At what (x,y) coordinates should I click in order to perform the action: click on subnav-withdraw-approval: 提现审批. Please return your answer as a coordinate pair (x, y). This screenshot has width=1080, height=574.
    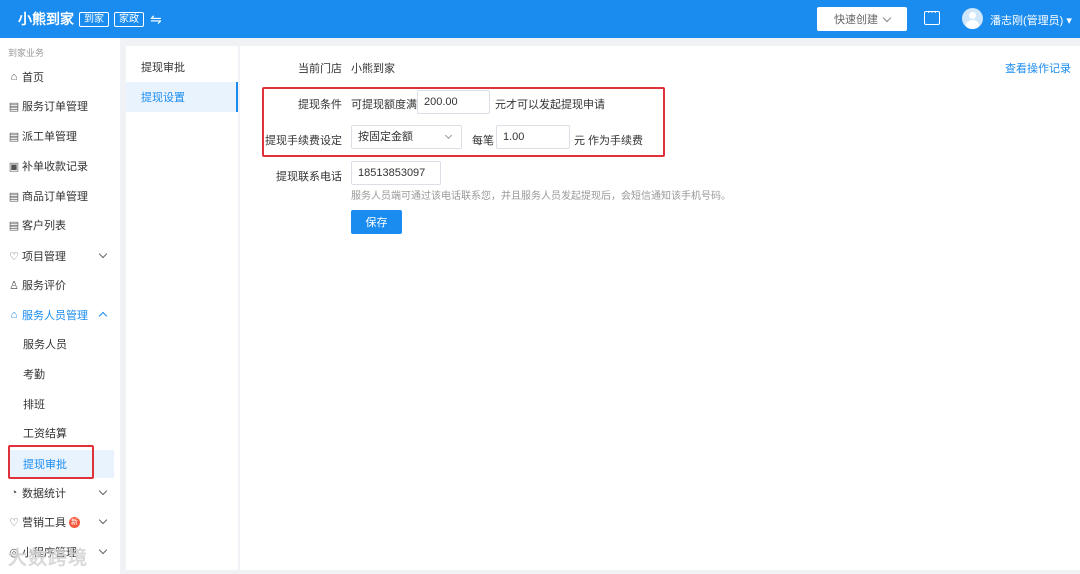
    Looking at the image, I should click on (182, 67).